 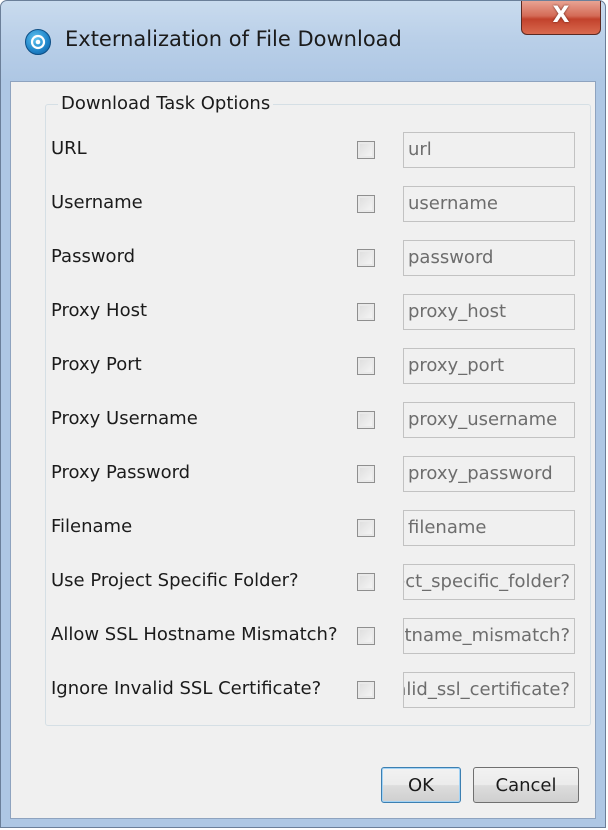 What do you see at coordinates (453, 203) in the screenshot?
I see `option-field-value: username` at bounding box center [453, 203].